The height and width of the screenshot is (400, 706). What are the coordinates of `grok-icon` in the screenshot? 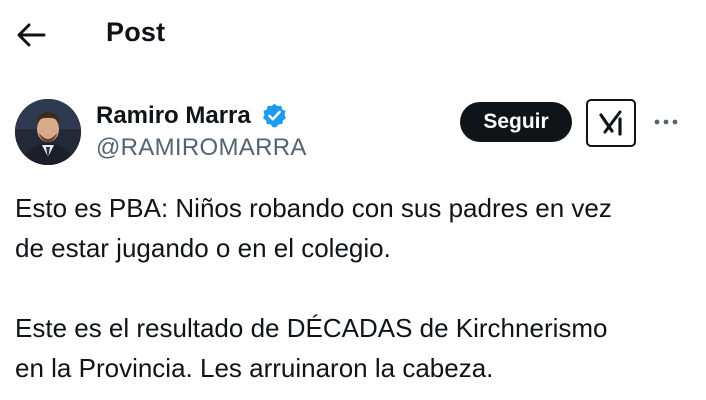 It's located at (610, 123).